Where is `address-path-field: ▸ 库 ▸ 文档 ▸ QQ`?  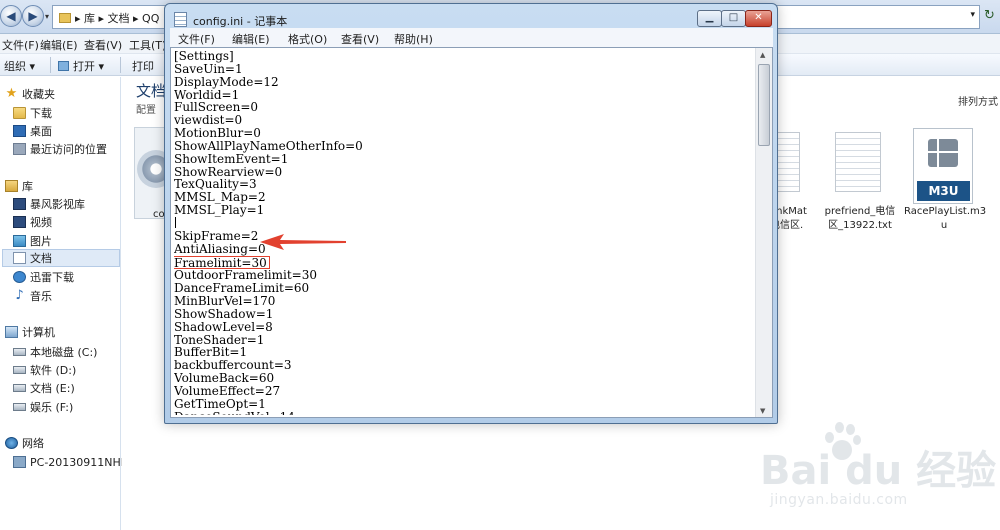
address-path-field: ▸ 库 ▸ 文档 ▸ QQ is located at coordinates (112, 17).